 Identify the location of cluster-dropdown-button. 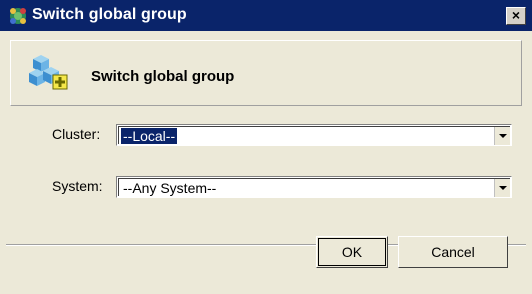
(502, 136).